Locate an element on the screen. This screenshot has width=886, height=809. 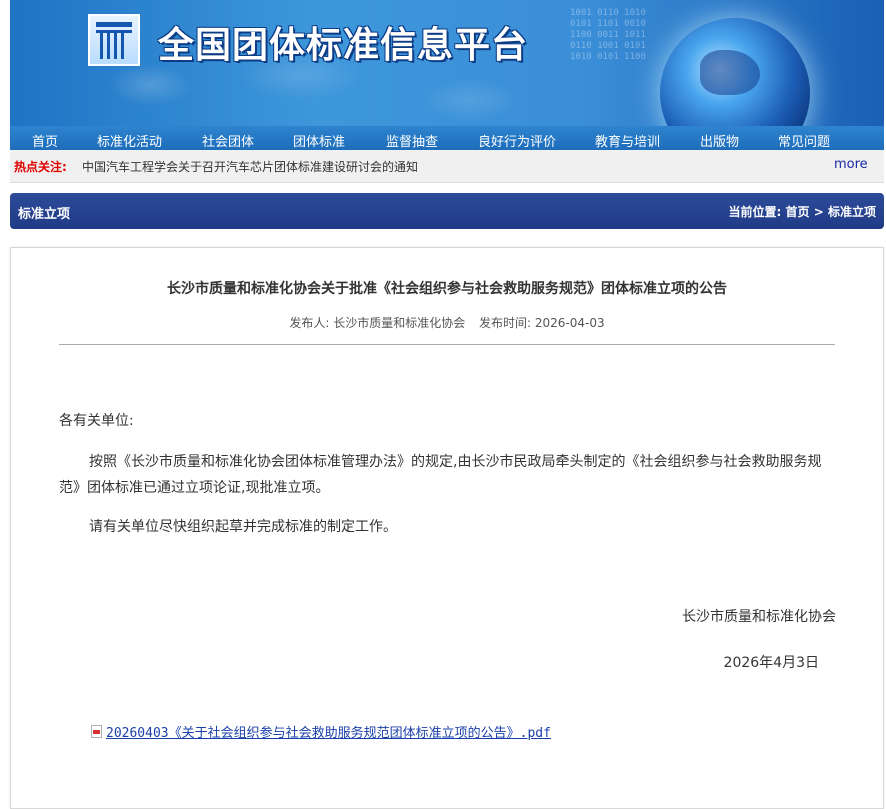
hot-news-link: 中国汽车工程学会关于召开汽车芯片团体标准建设研讨会的通知 is located at coordinates (250, 166).